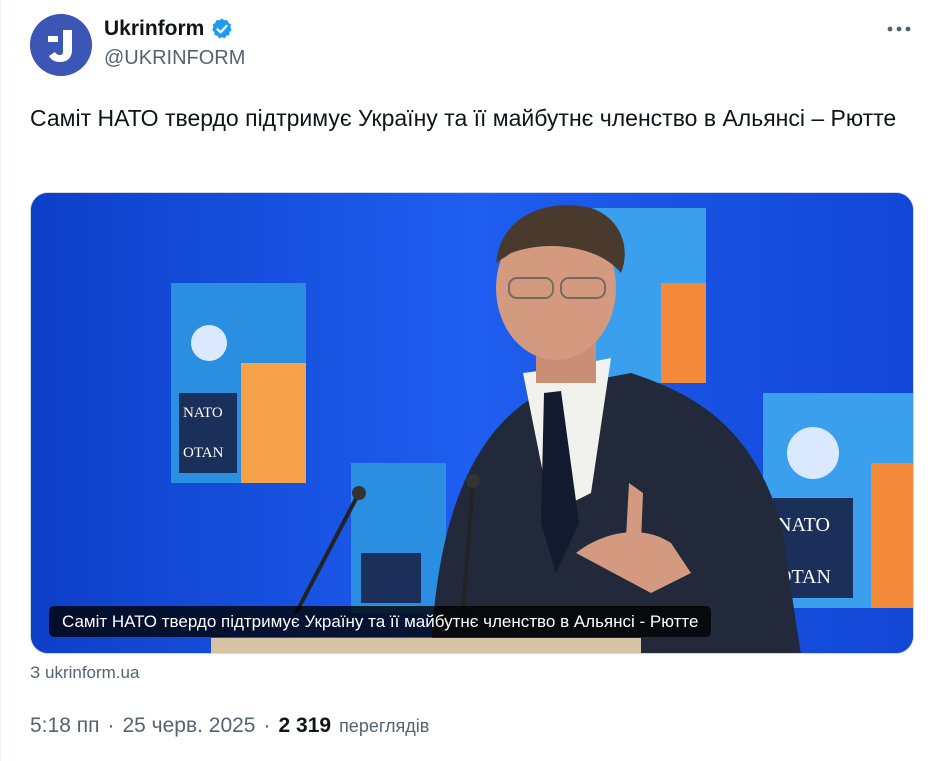  Describe the element at coordinates (305, 725) in the screenshot. I see `views-count: 2 319` at that location.